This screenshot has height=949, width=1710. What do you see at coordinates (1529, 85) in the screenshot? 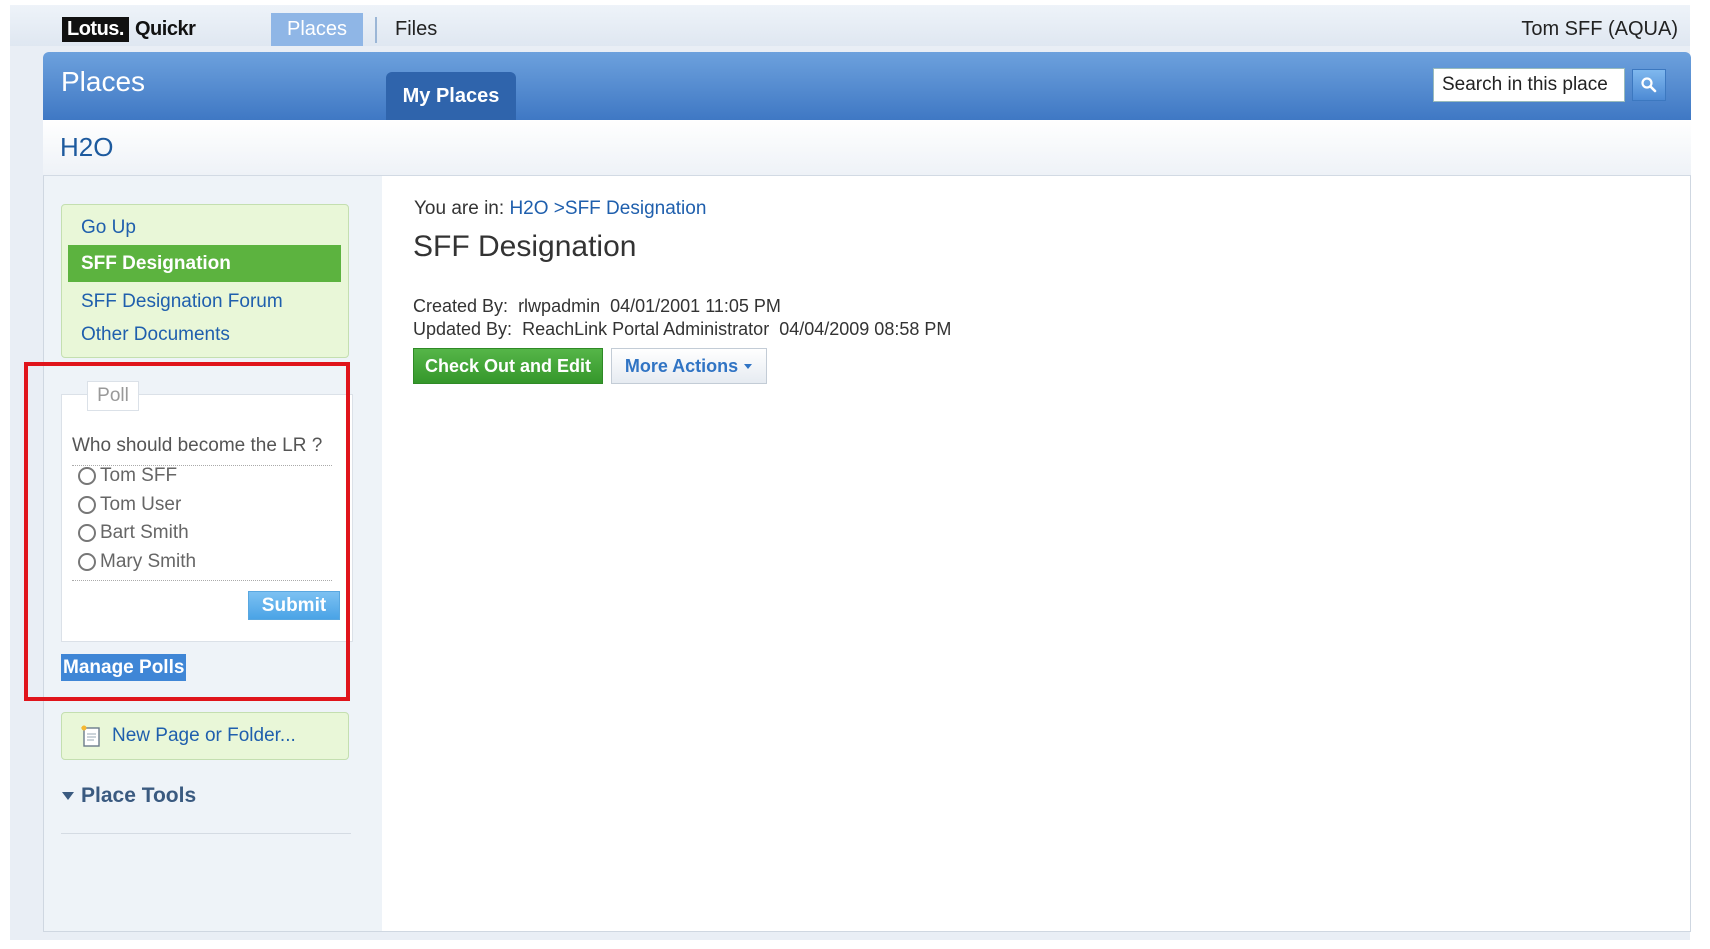
I see `search-input: Search in this place` at bounding box center [1529, 85].